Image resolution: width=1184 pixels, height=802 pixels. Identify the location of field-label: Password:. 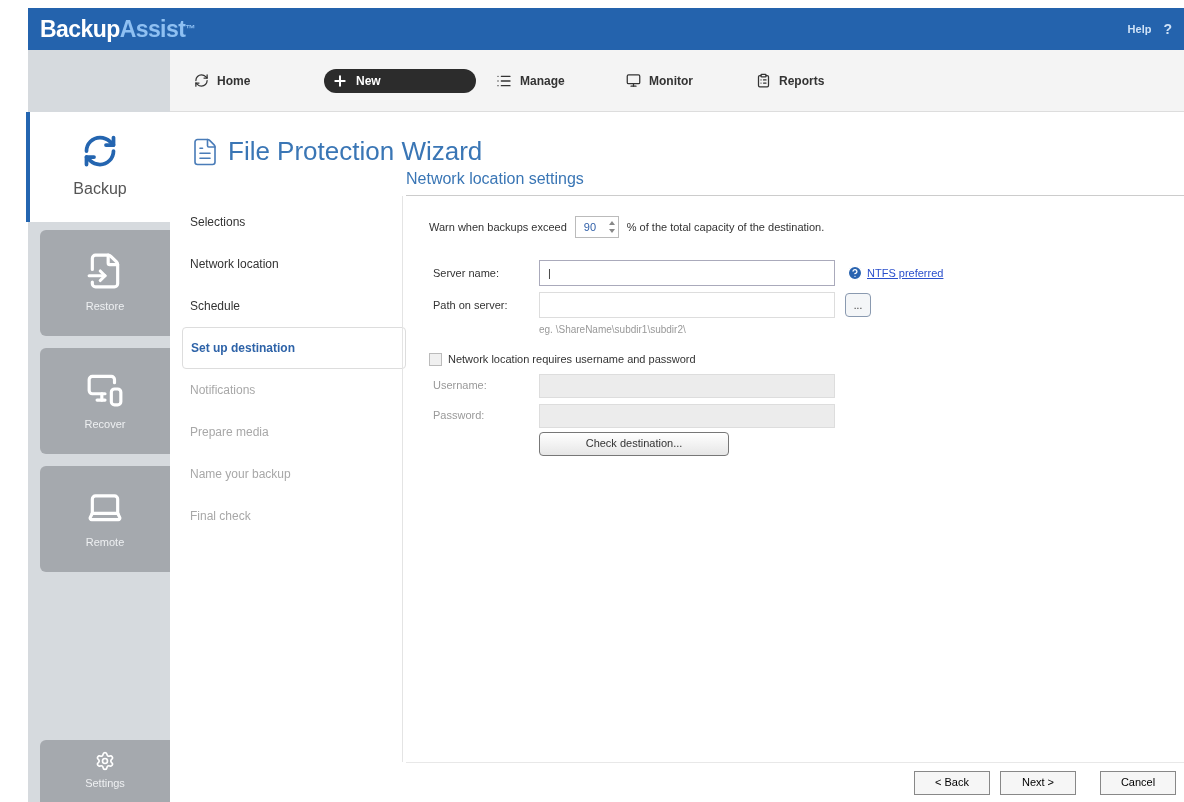
(459, 416).